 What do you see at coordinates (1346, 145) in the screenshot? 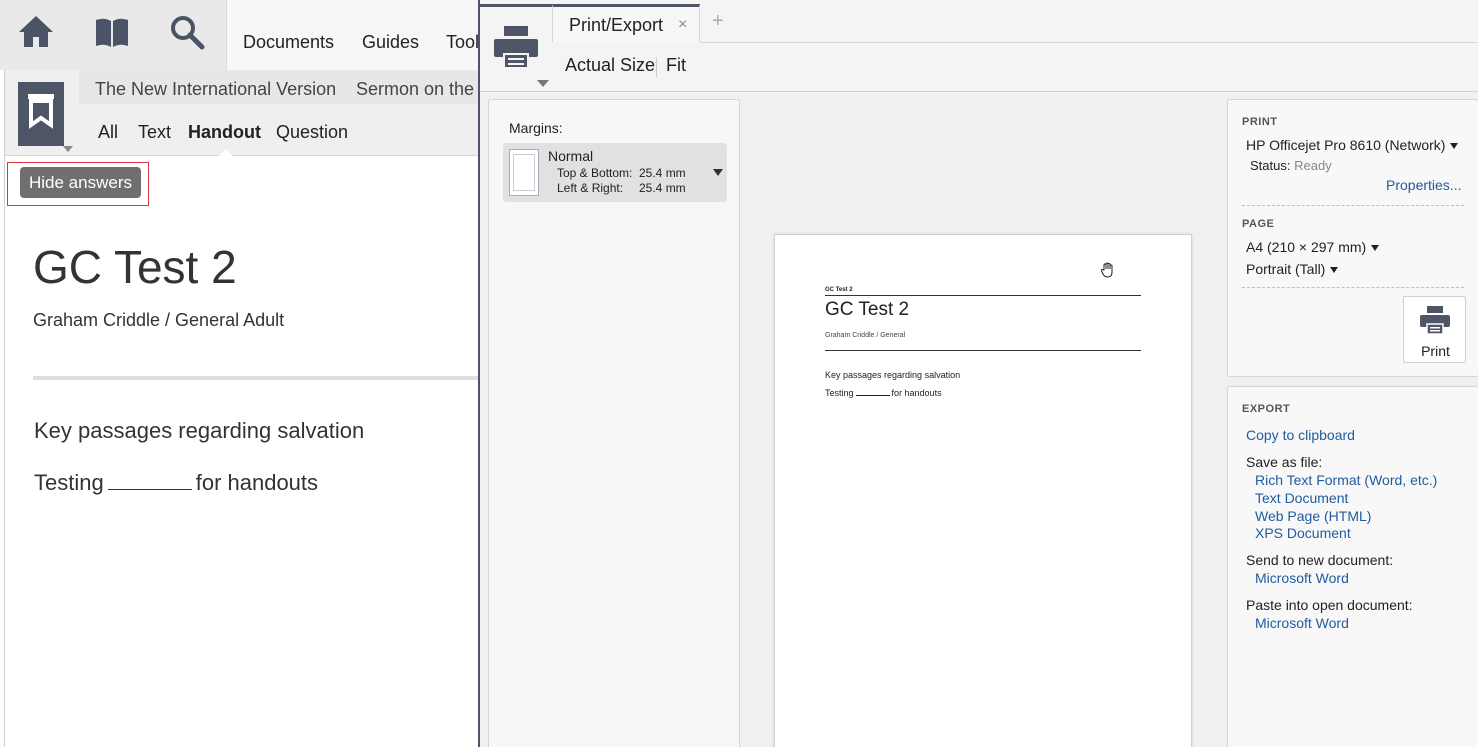
I see `printer-name: HP Officejet Pro 8610 (Network)` at bounding box center [1346, 145].